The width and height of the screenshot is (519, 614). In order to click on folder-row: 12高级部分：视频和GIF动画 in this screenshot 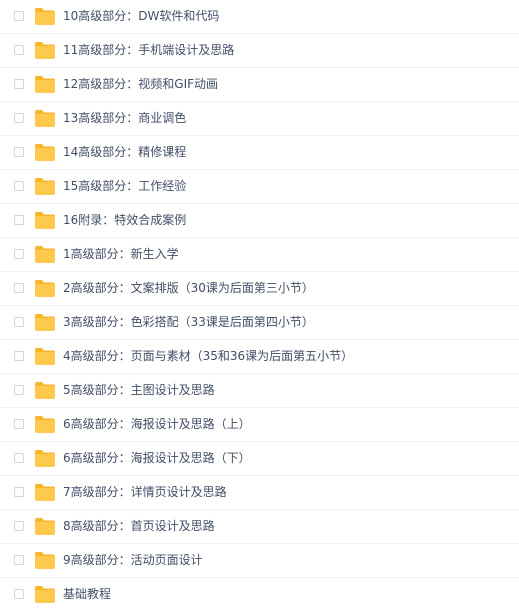, I will do `click(259, 85)`.